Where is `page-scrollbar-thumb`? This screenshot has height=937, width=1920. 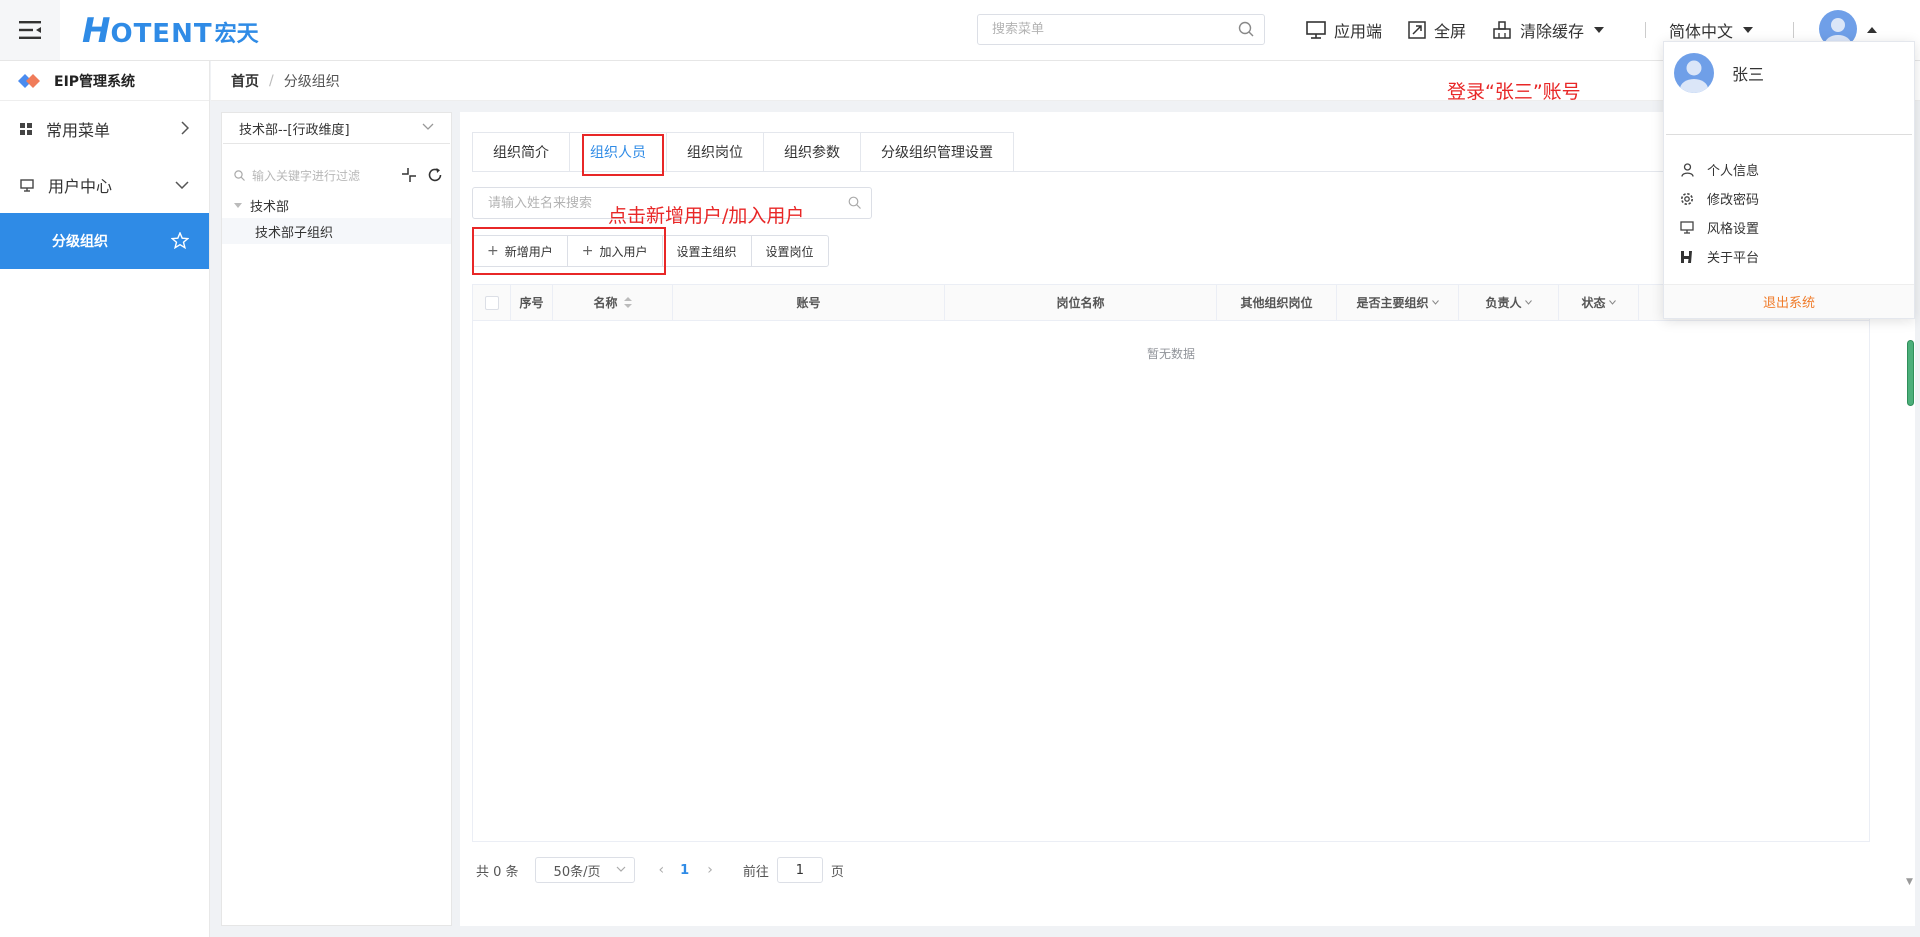
page-scrollbar-thumb is located at coordinates (1910, 373).